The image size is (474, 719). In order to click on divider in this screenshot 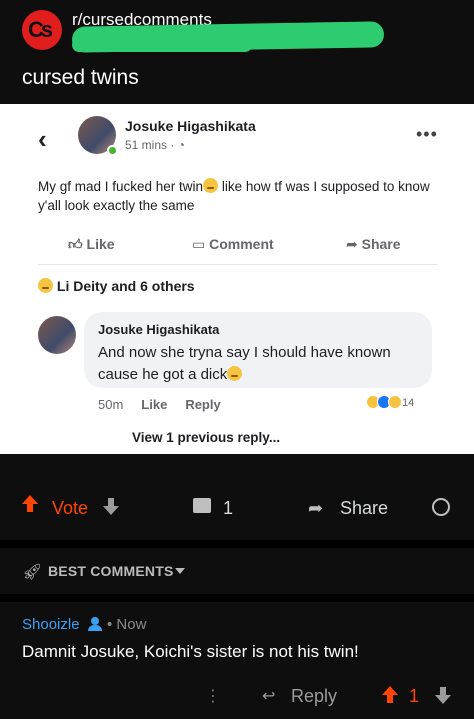, I will do `click(238, 264)`.